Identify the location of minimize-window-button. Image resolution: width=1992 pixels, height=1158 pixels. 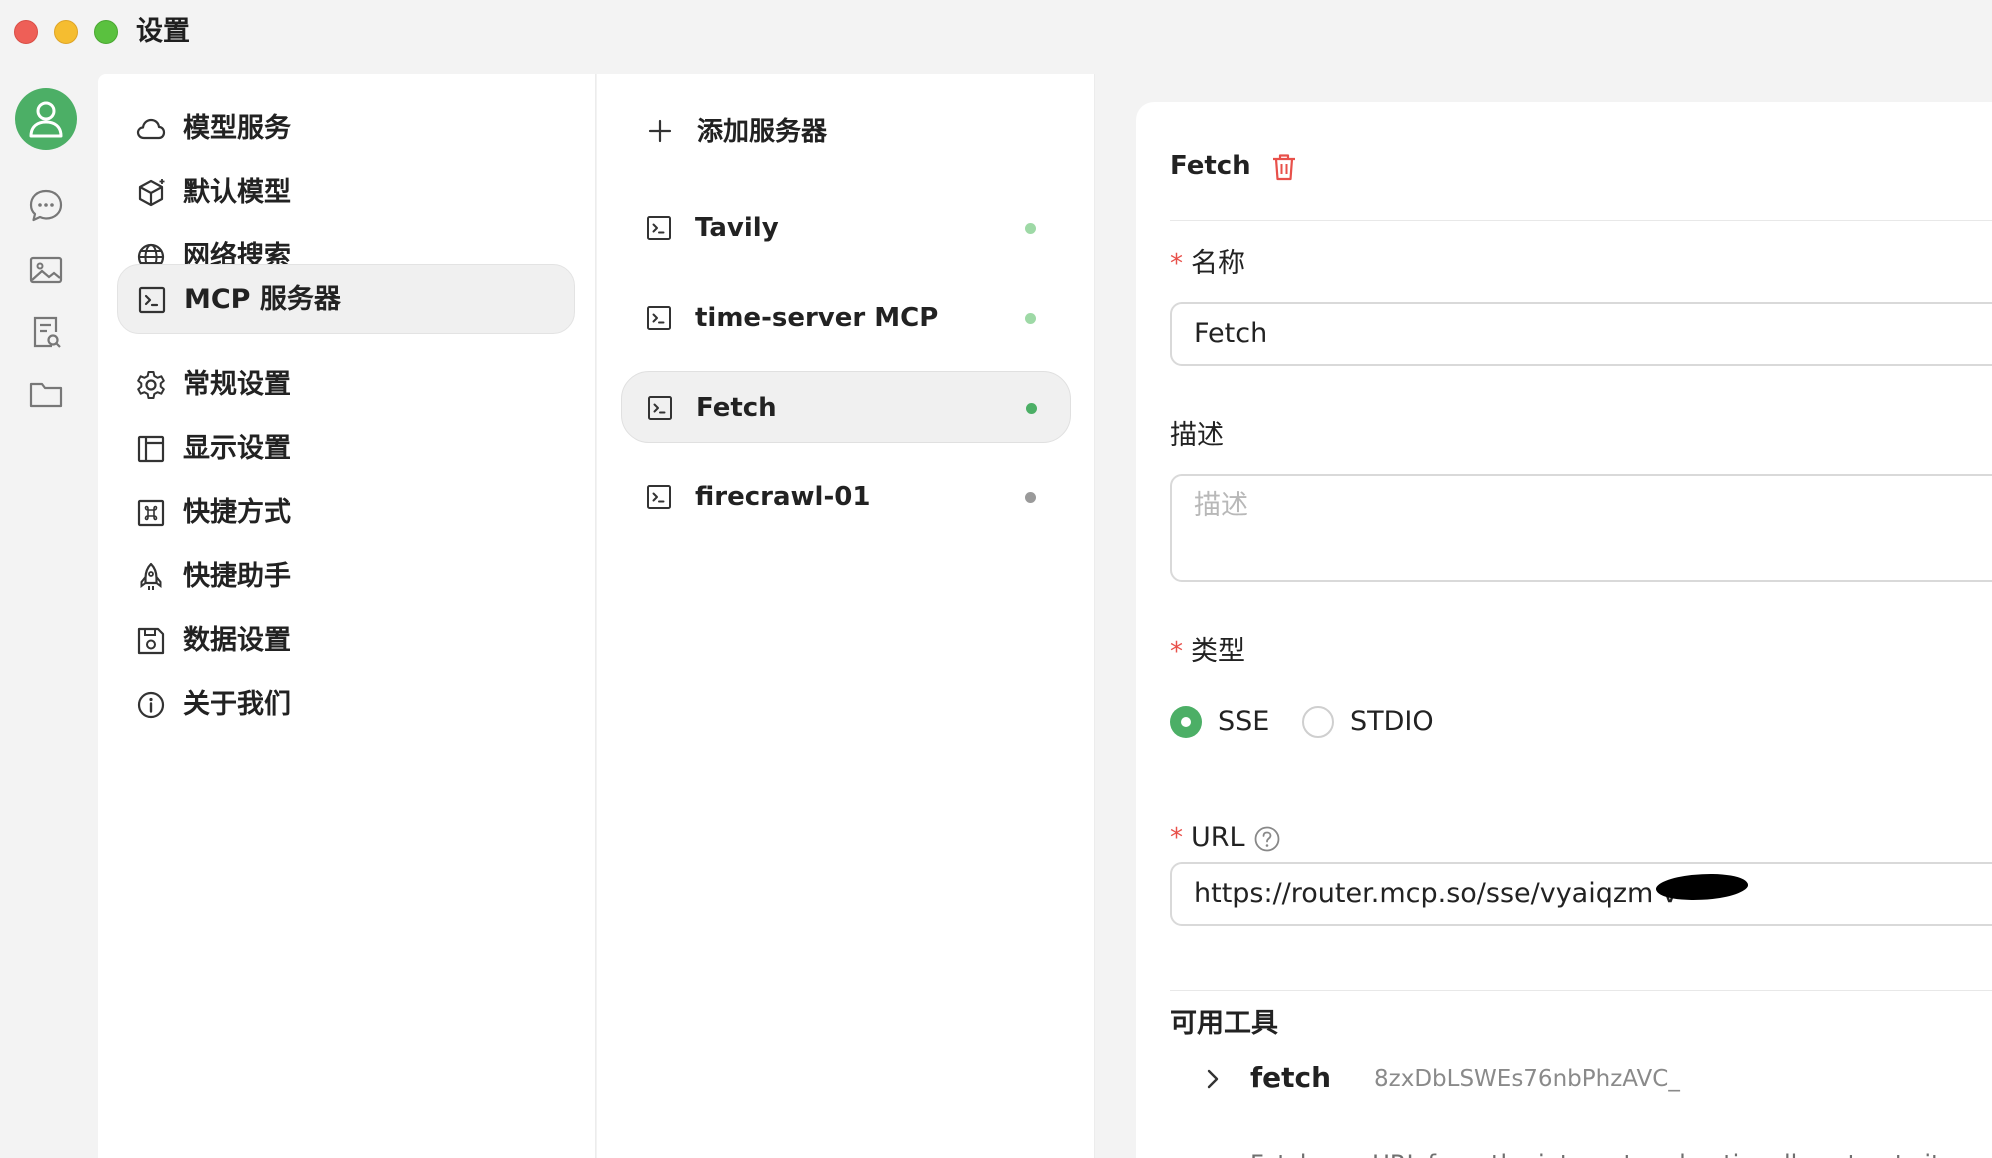
(66, 32).